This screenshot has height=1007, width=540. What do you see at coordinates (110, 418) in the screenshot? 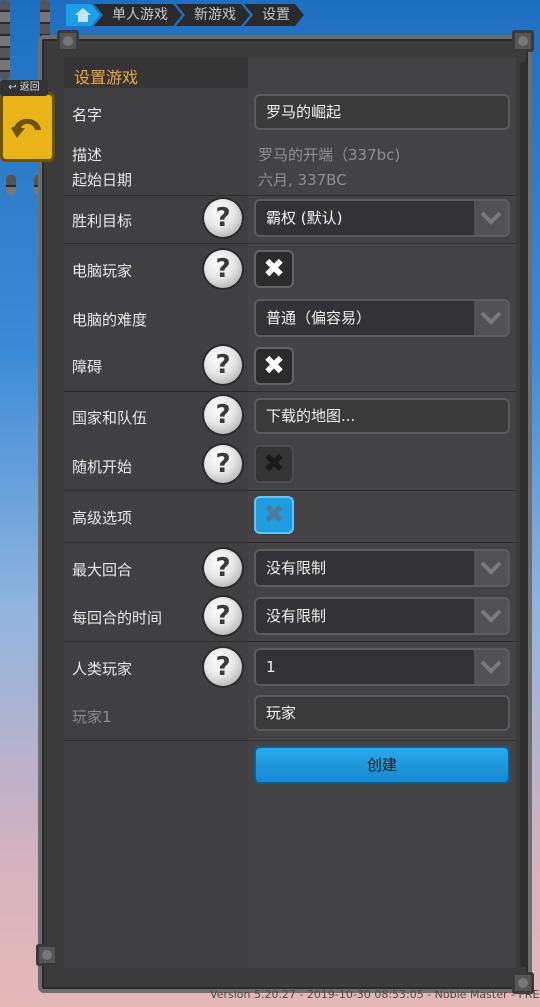
I see `nations-teams-label: 国家和队伍` at bounding box center [110, 418].